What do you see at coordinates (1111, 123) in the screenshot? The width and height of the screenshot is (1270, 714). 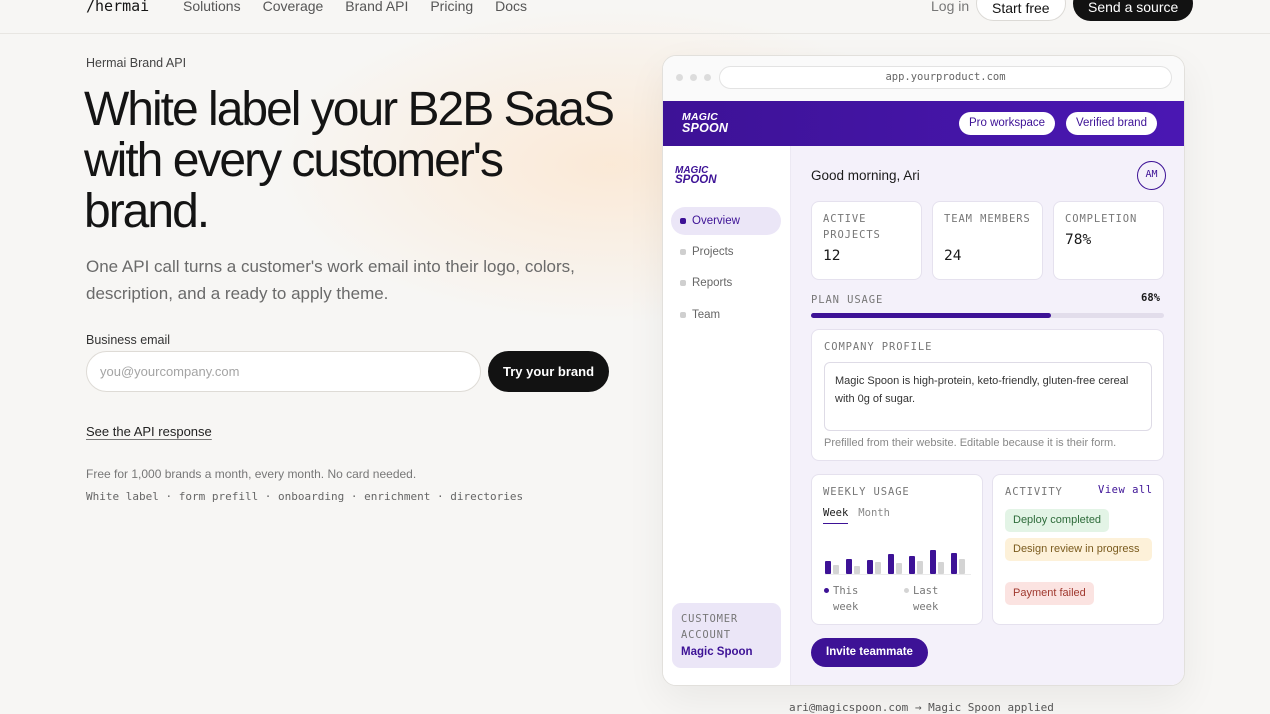 I see `verified-brand-badge: Verified brand` at bounding box center [1111, 123].